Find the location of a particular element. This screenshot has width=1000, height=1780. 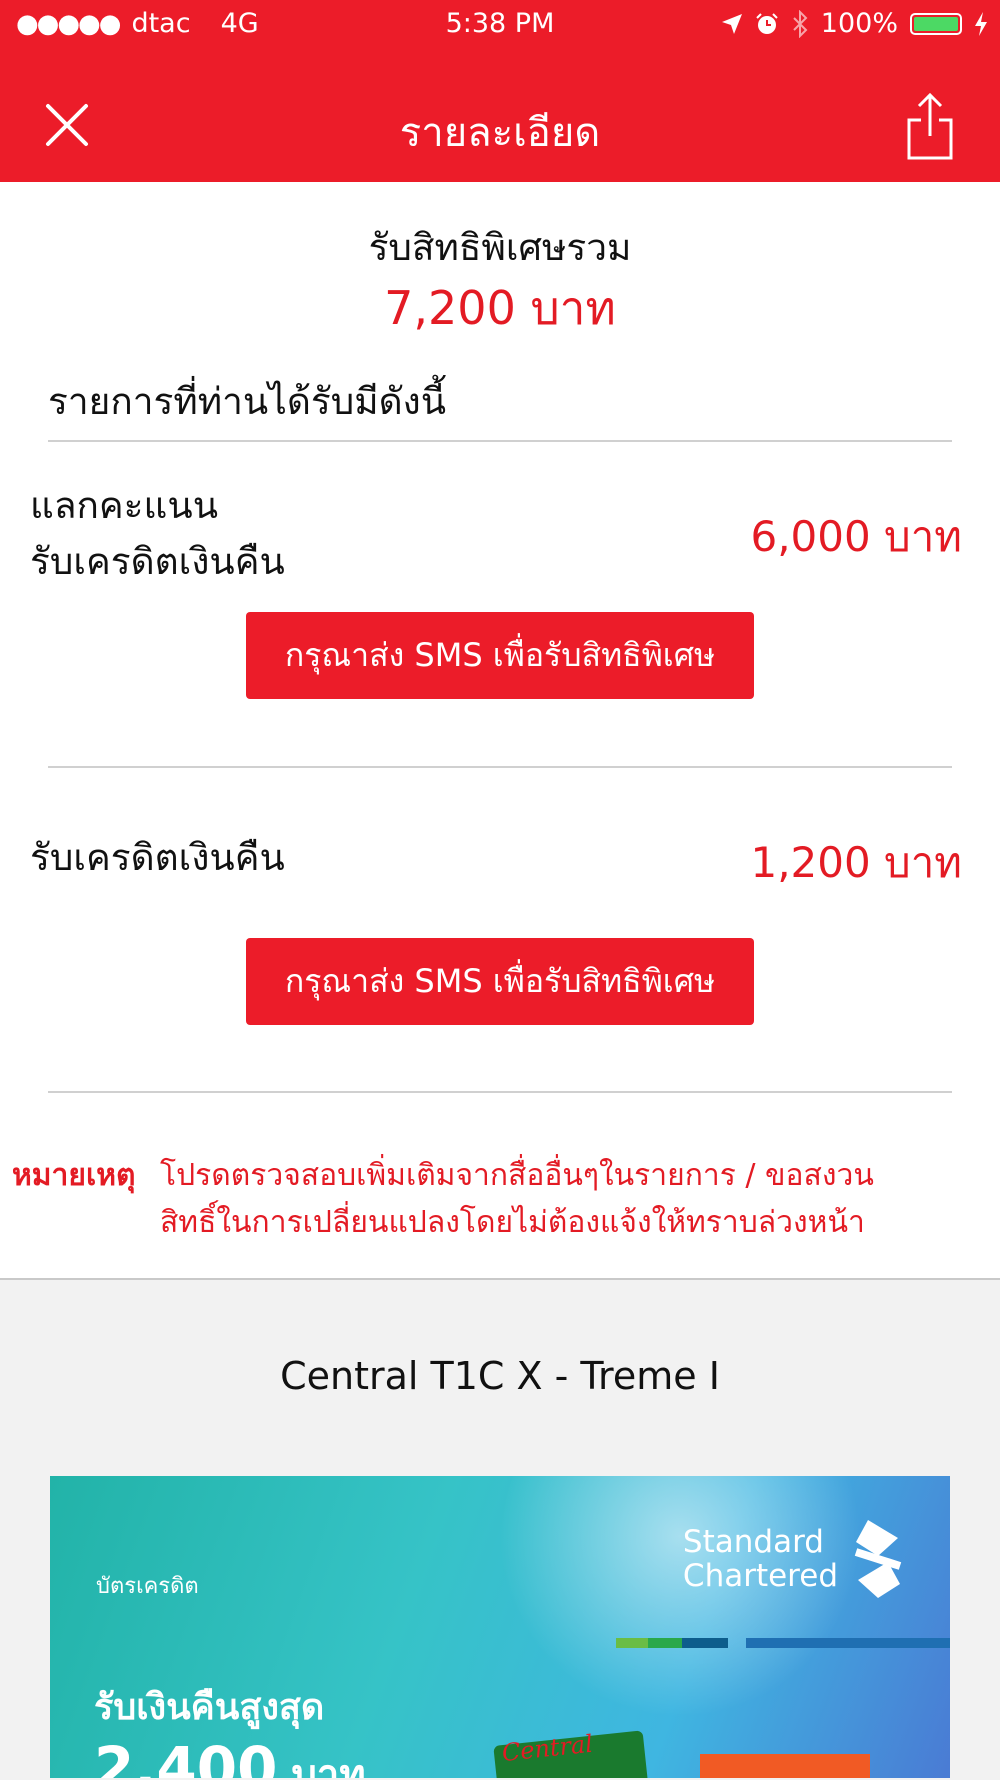

zen-card-image is located at coordinates (785, 1766).